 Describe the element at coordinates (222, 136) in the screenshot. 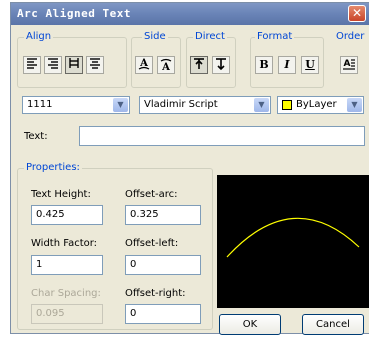

I see `text-input` at that location.